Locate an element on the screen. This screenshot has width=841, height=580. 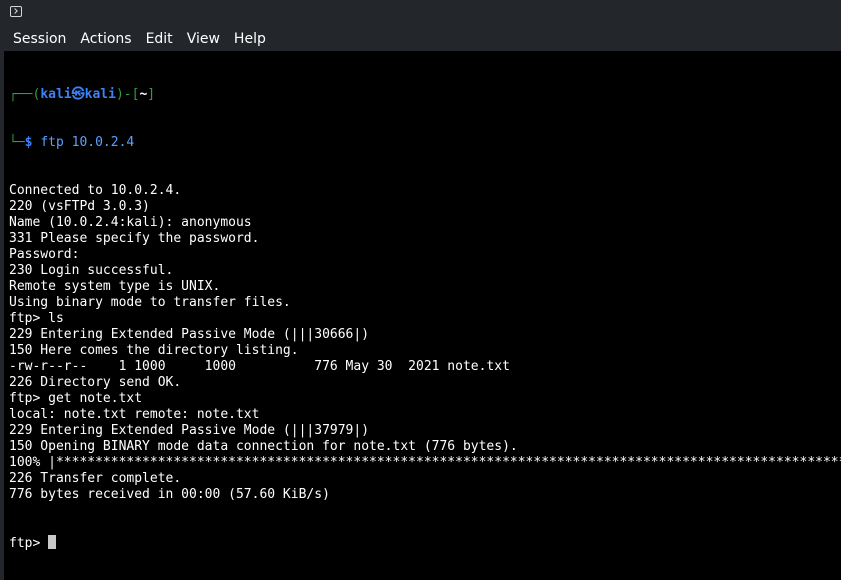
output-line: Using binary mode to transfer files. is located at coordinates (150, 302).